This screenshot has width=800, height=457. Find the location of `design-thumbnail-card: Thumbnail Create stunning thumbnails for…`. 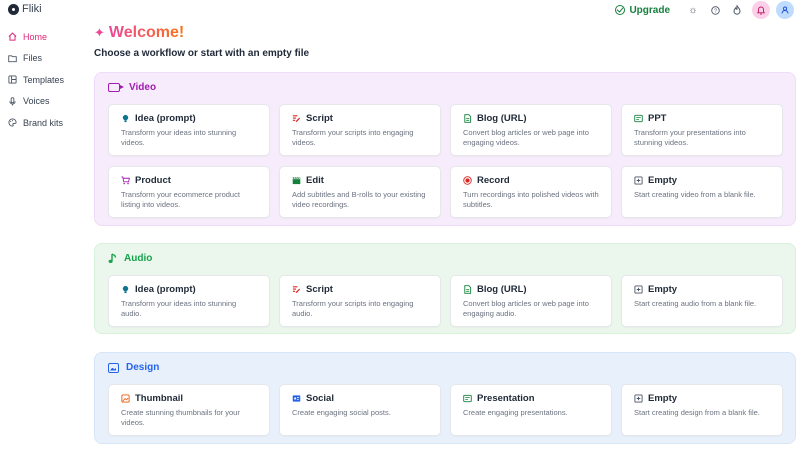

design-thumbnail-card: Thumbnail Create stunning thumbnails for… is located at coordinates (189, 410).